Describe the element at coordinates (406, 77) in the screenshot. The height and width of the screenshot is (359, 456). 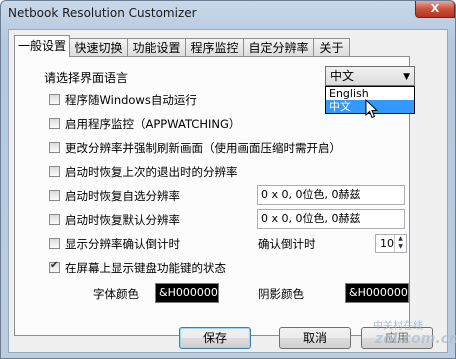
I see `chevron-down-icon: ▼` at that location.